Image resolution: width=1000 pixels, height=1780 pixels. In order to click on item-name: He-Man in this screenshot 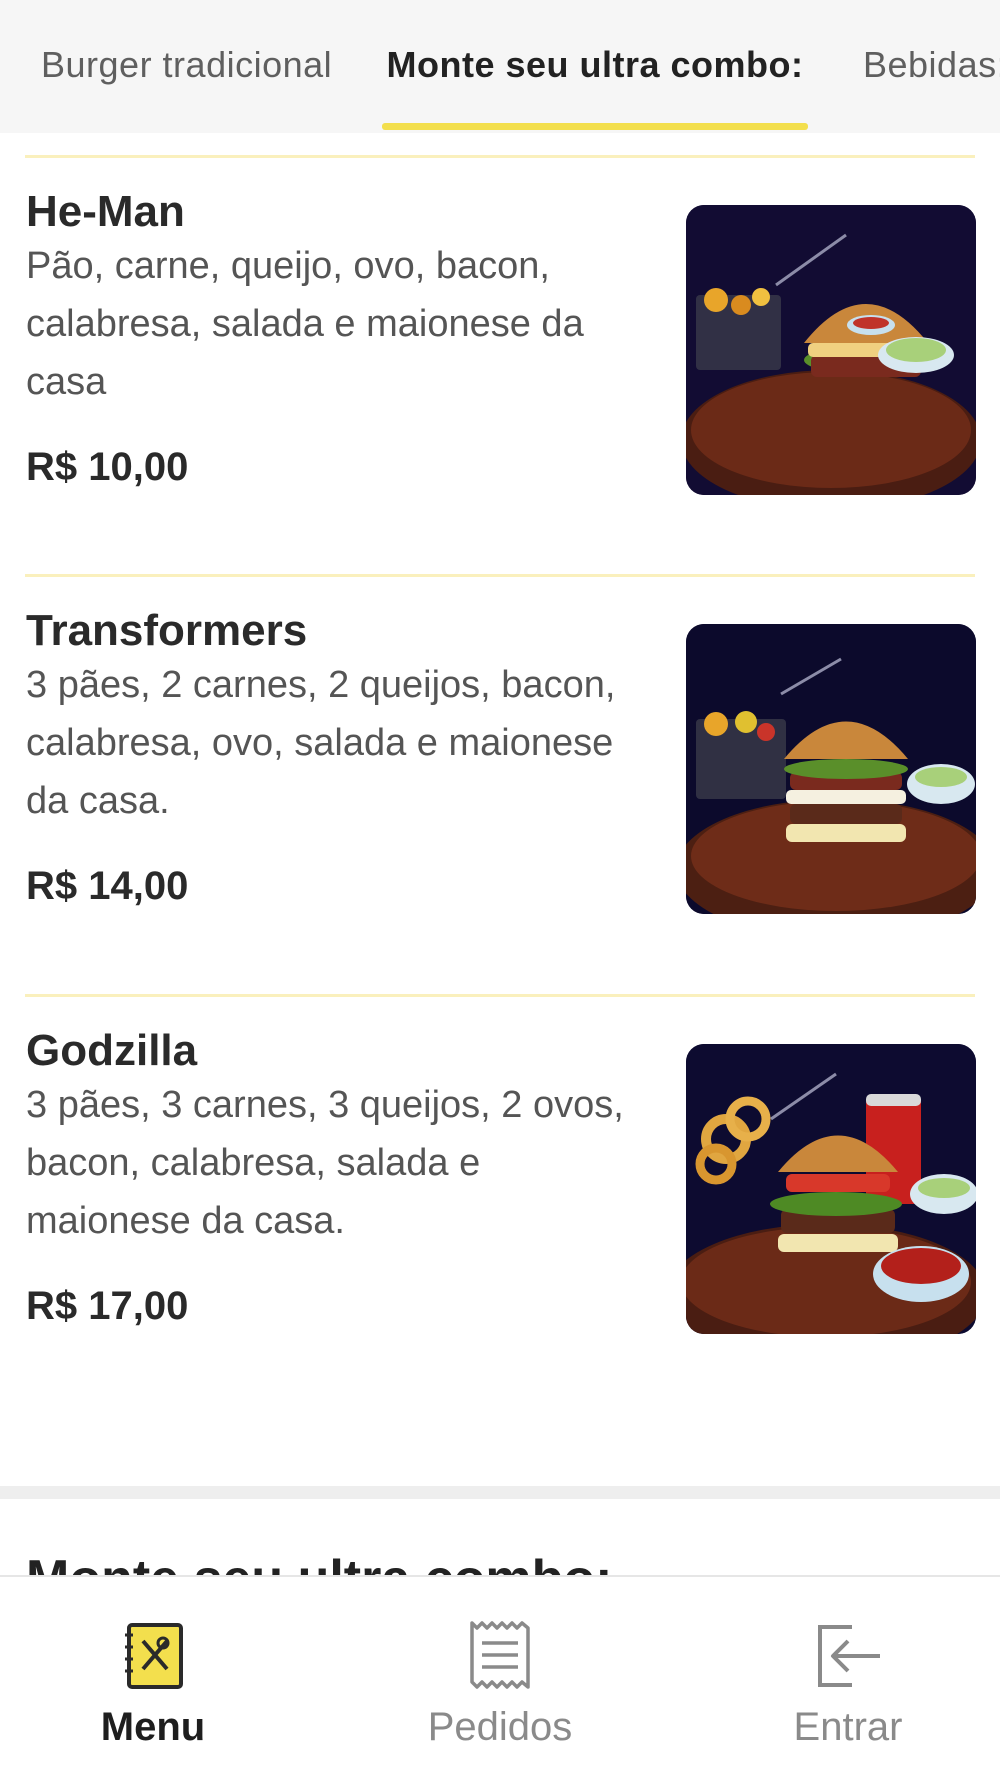, I will do `click(105, 211)`.